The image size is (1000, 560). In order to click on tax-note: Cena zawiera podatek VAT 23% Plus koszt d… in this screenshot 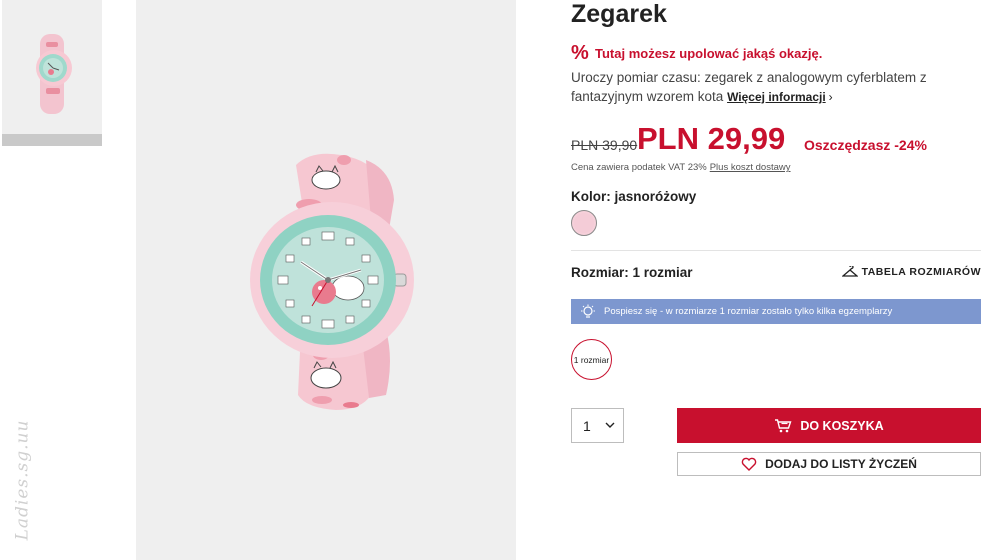, I will do `click(681, 167)`.